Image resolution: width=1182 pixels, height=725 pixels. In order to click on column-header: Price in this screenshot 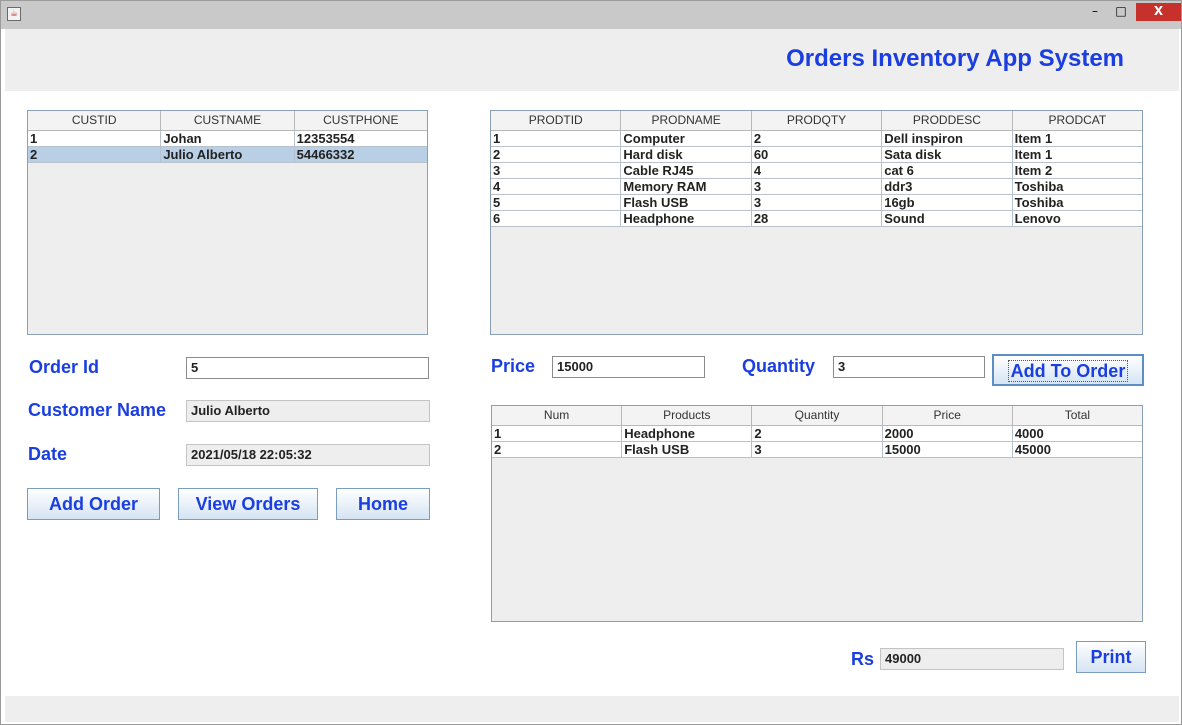, I will do `click(948, 415)`.